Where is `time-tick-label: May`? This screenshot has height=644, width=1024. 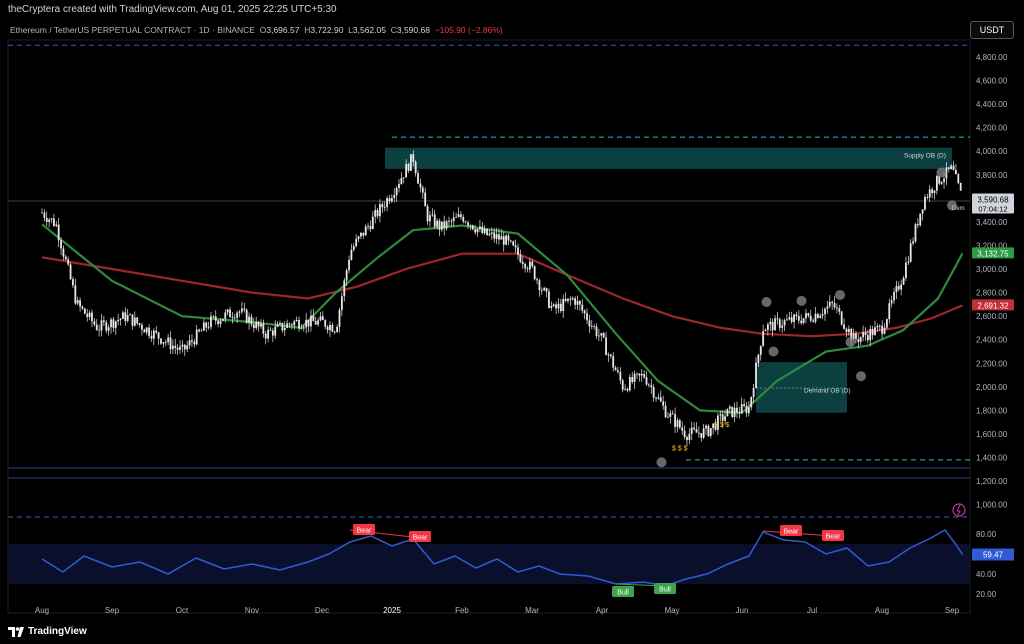
time-tick-label: May is located at coordinates (671, 610).